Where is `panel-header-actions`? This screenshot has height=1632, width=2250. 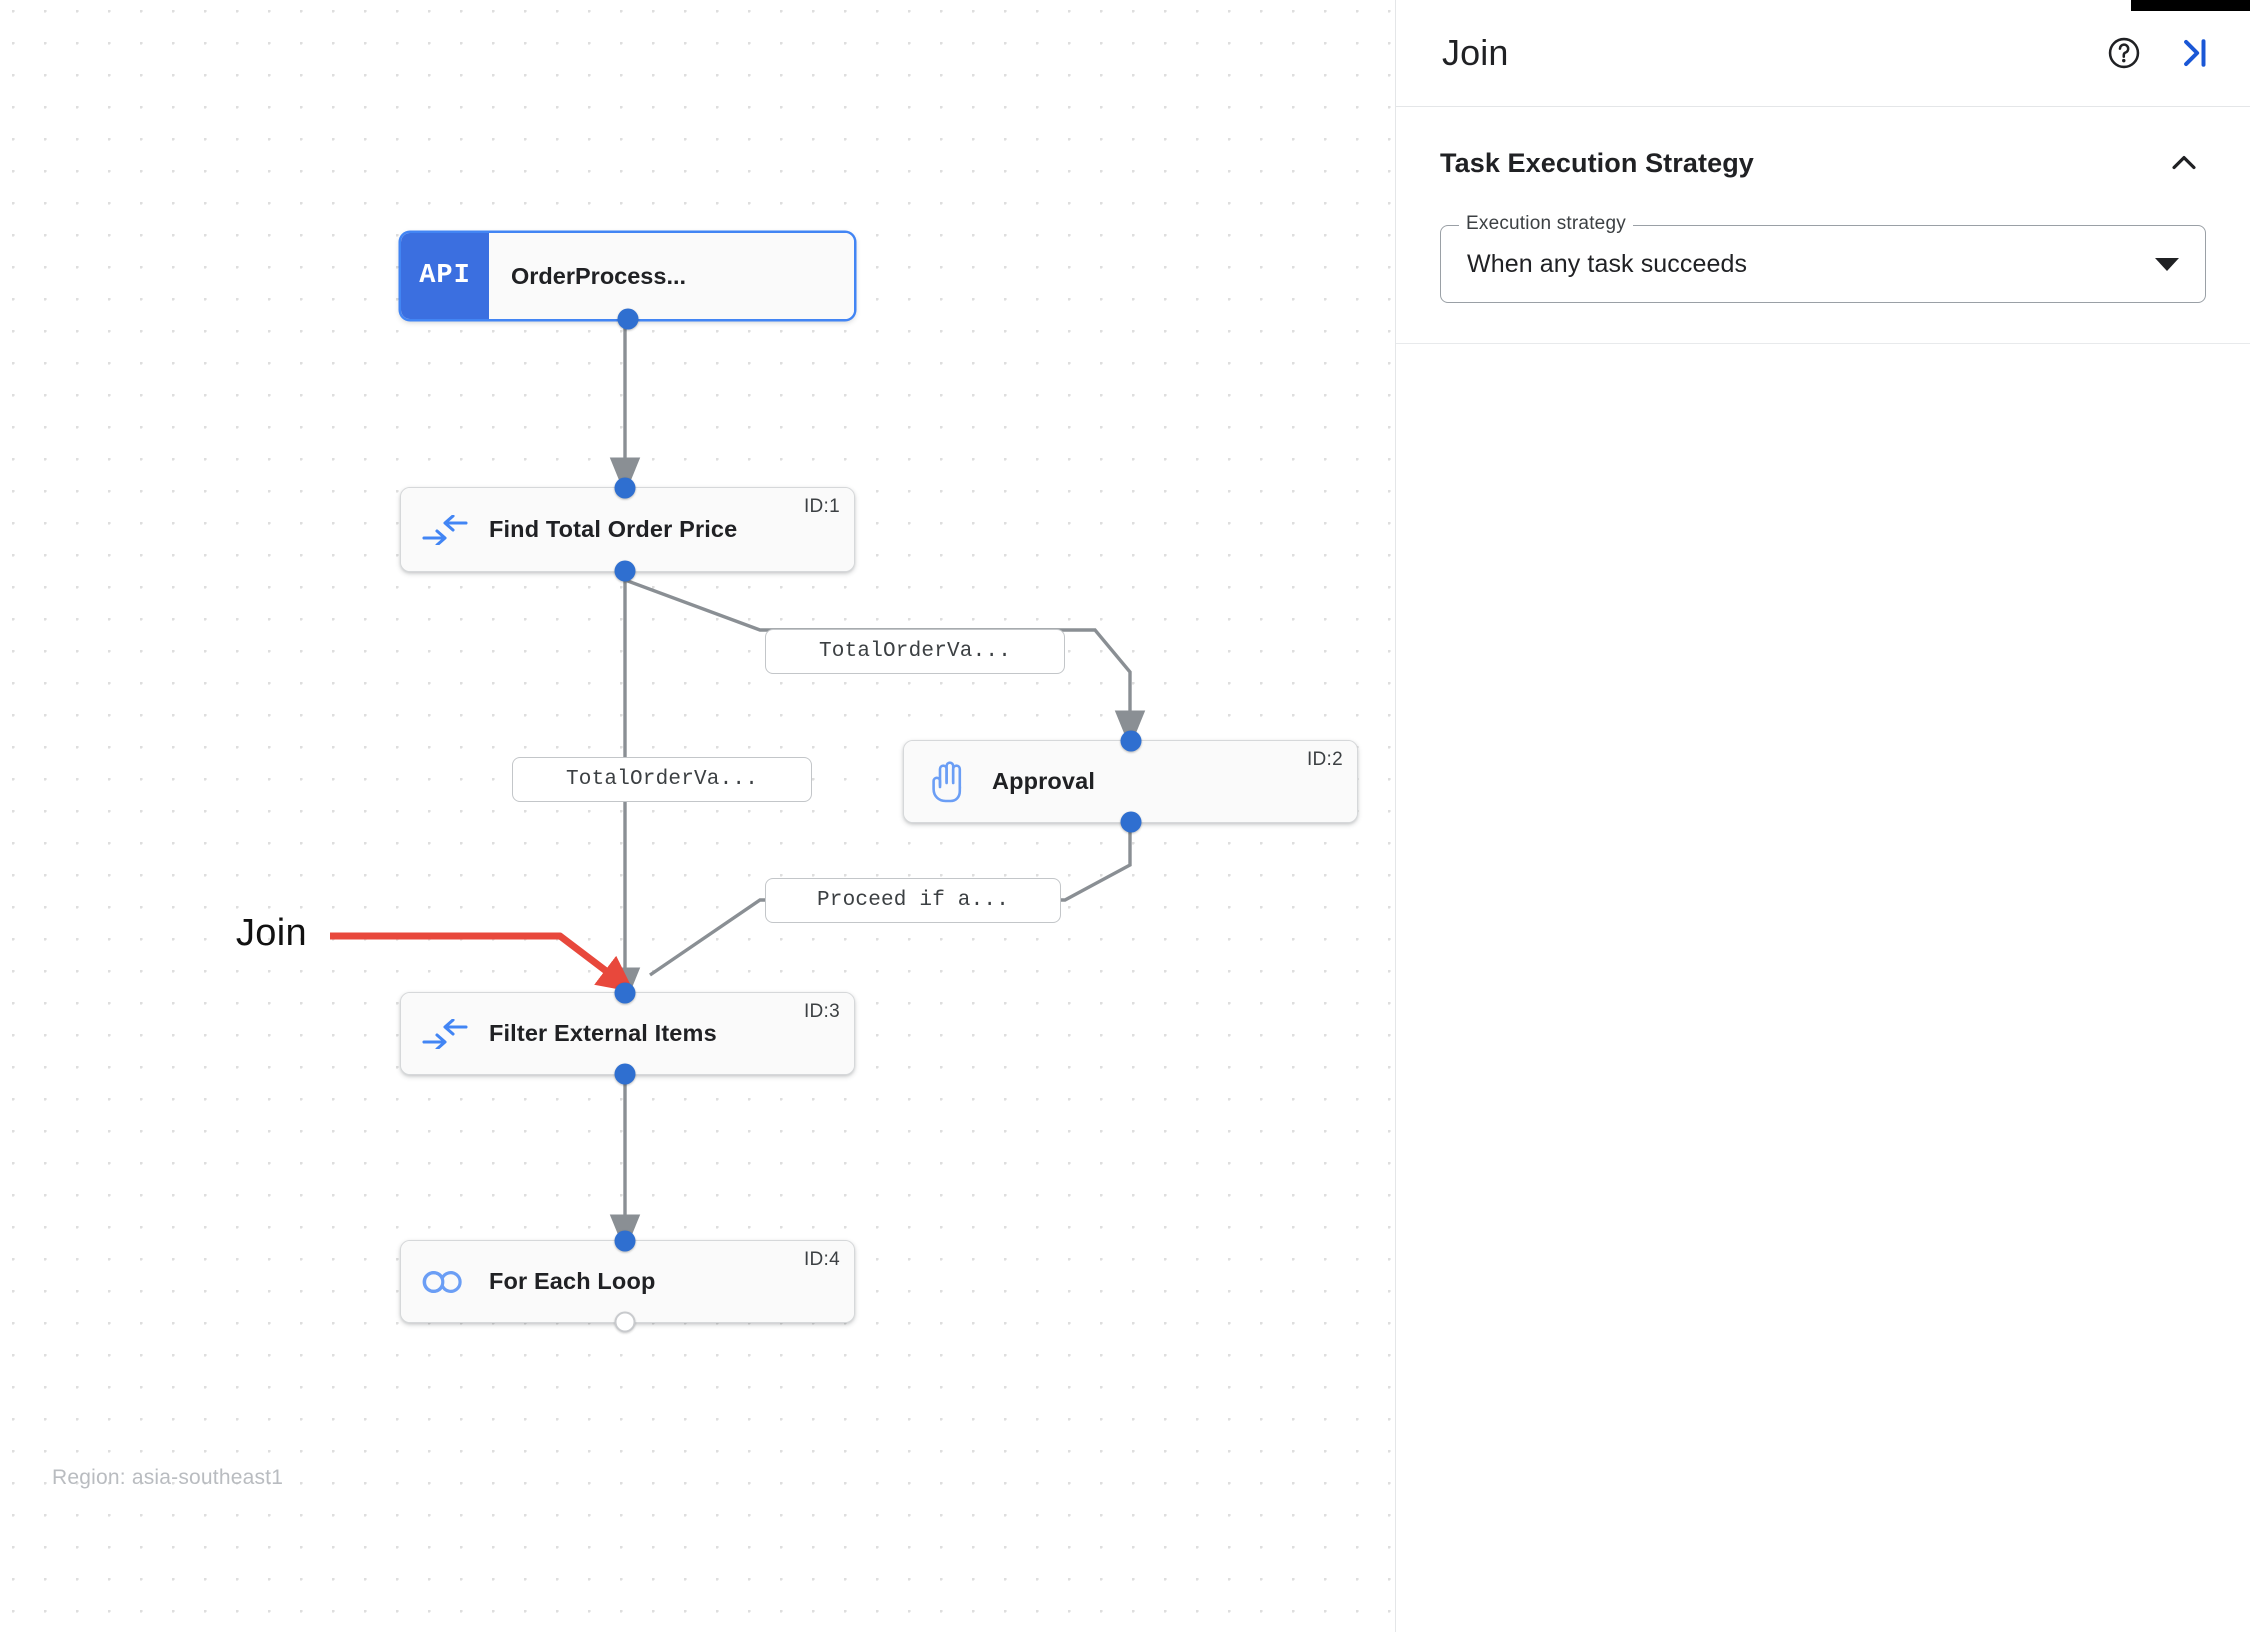
panel-header-actions is located at coordinates (2159, 53).